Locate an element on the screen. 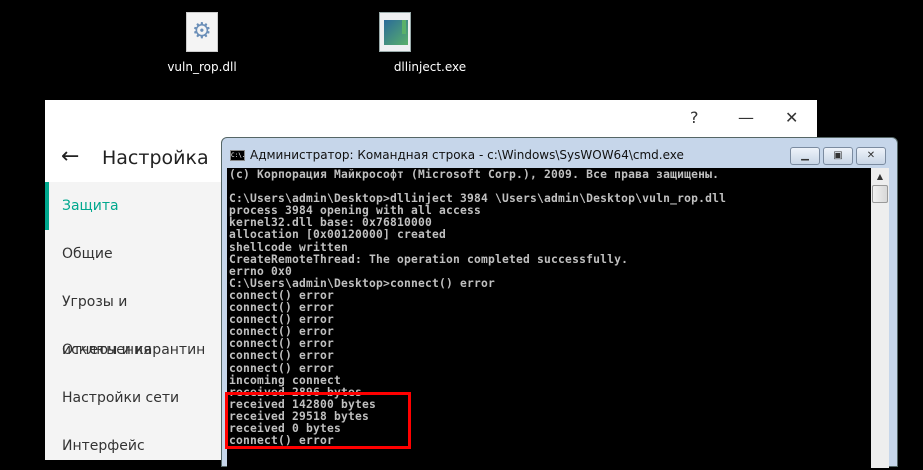  console-line: incoming connect is located at coordinates (285, 380).